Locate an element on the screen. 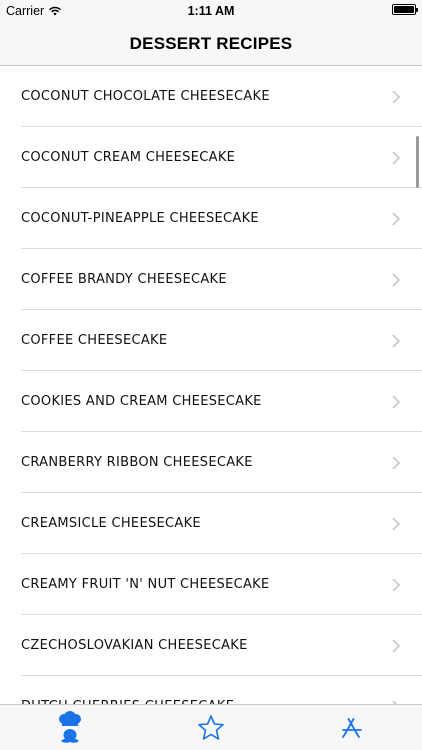 The width and height of the screenshot is (422, 750). list-item: CRANBERRY RIBBON CHEESECAKE is located at coordinates (211, 462).